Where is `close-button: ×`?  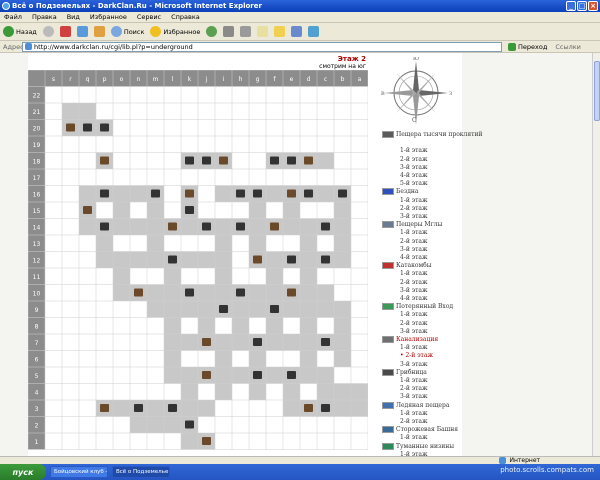 close-button: × is located at coordinates (593, 6).